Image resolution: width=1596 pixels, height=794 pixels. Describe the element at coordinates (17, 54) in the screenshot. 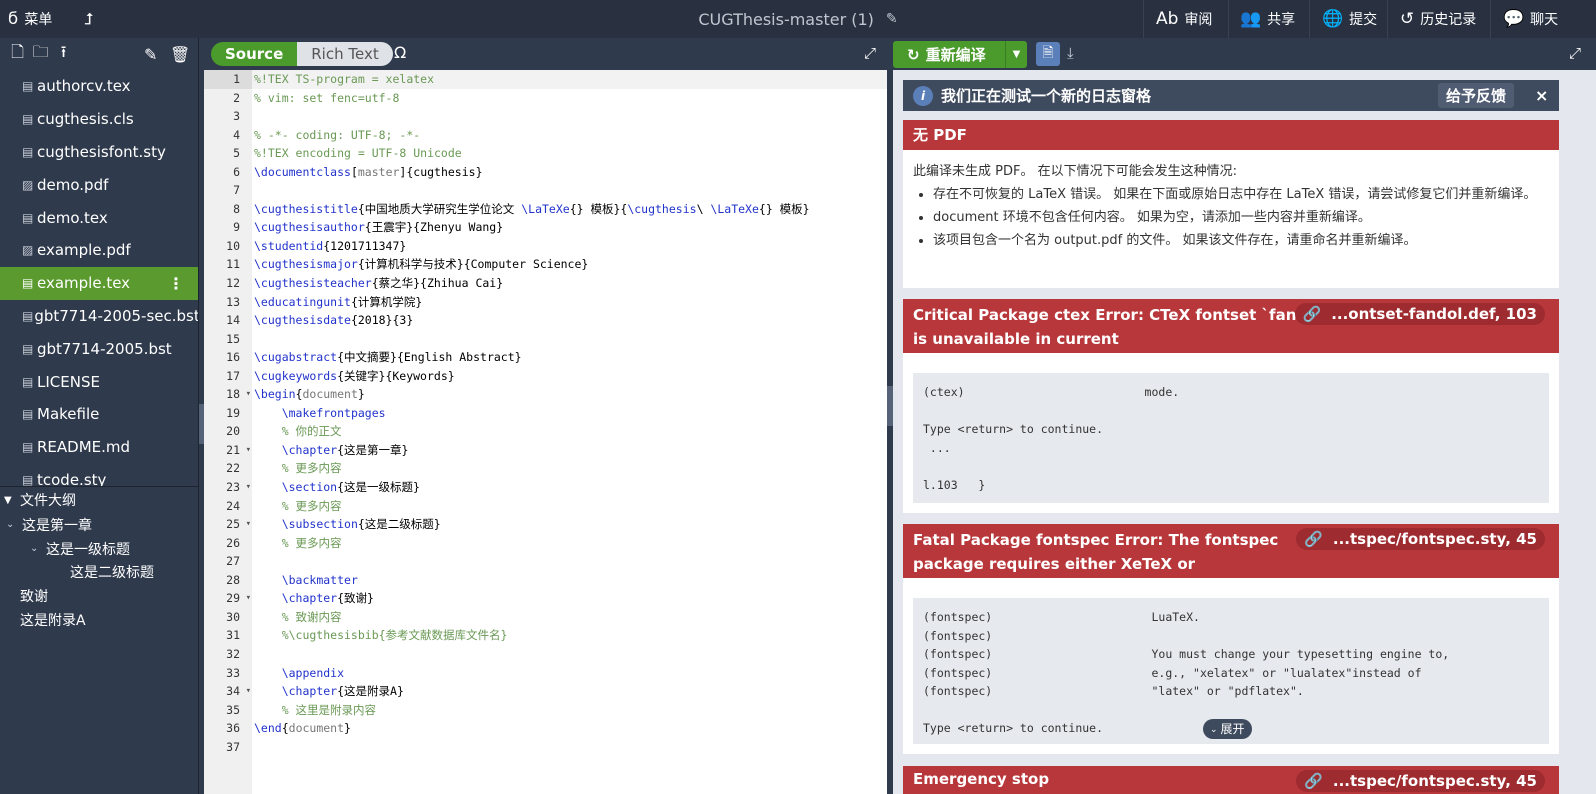

I see `new-file-icon: 🗋` at that location.